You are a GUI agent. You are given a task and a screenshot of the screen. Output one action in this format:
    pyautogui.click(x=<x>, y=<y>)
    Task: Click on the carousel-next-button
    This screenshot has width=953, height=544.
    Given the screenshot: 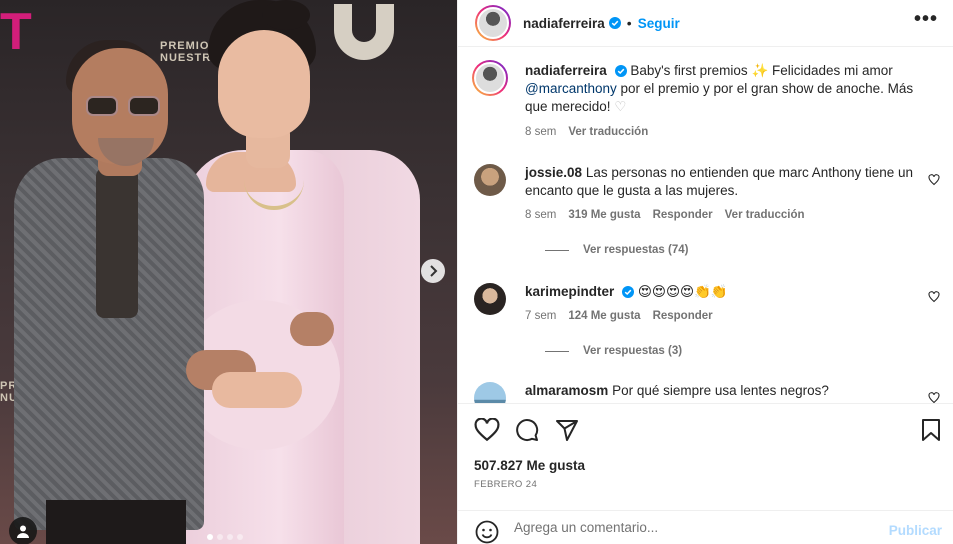 What is the action you would take?
    pyautogui.click(x=433, y=271)
    